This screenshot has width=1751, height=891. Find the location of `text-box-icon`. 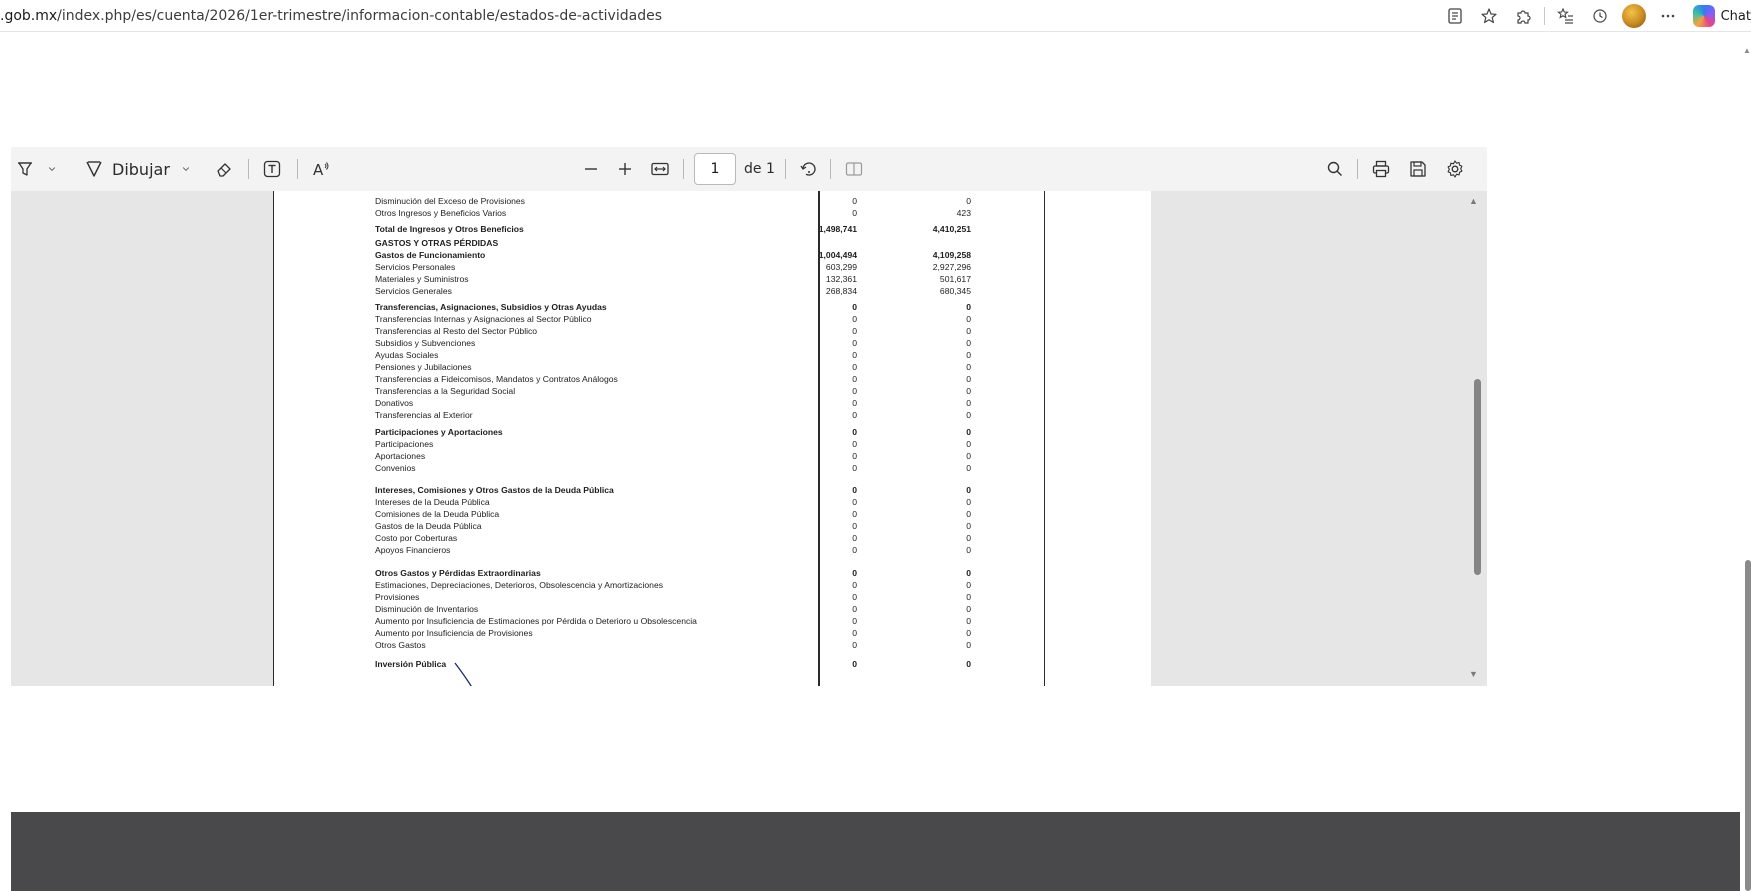

text-box-icon is located at coordinates (272, 169).